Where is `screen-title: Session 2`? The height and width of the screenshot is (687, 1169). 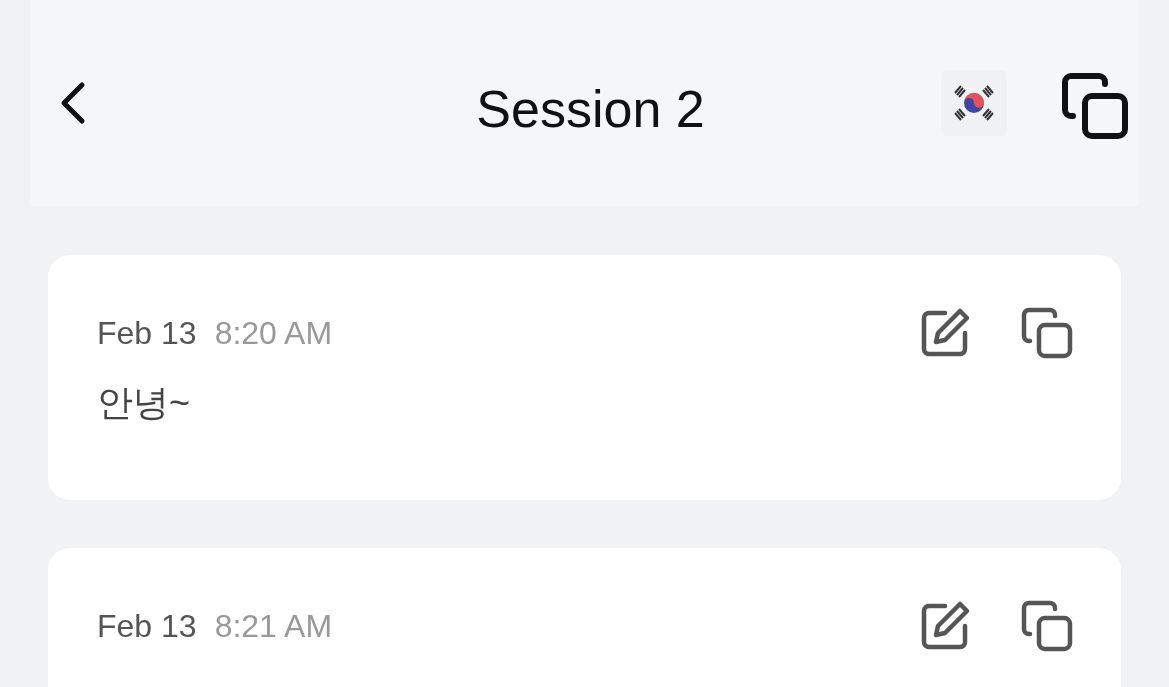 screen-title: Session 2 is located at coordinates (590, 109).